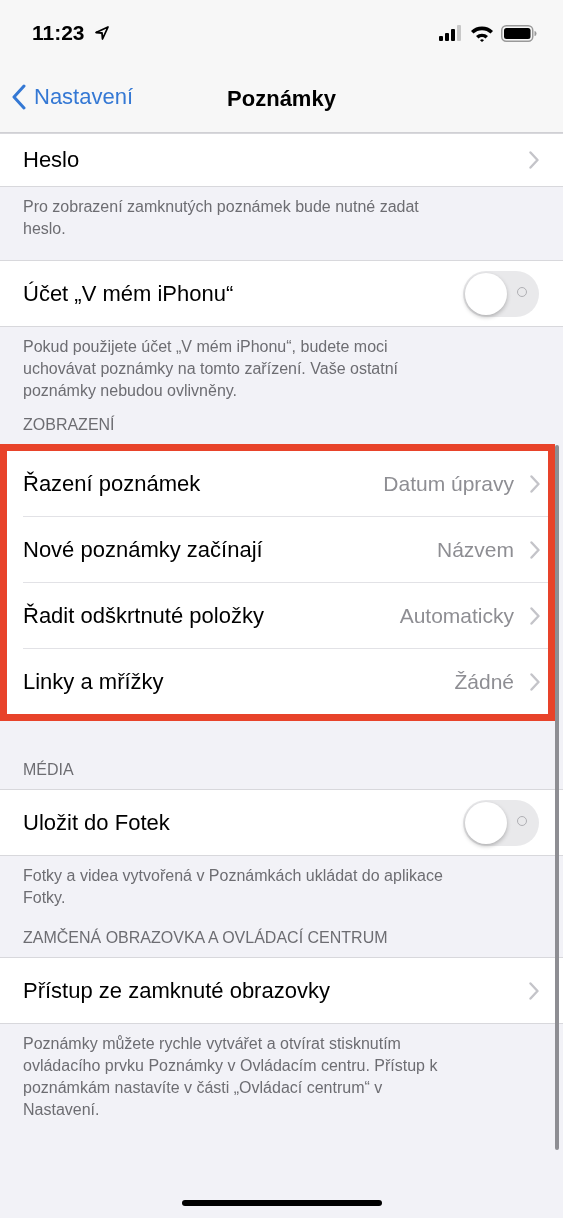 The width and height of the screenshot is (563, 1218). Describe the element at coordinates (101, 33) in the screenshot. I see `location-arrow-icon` at that location.